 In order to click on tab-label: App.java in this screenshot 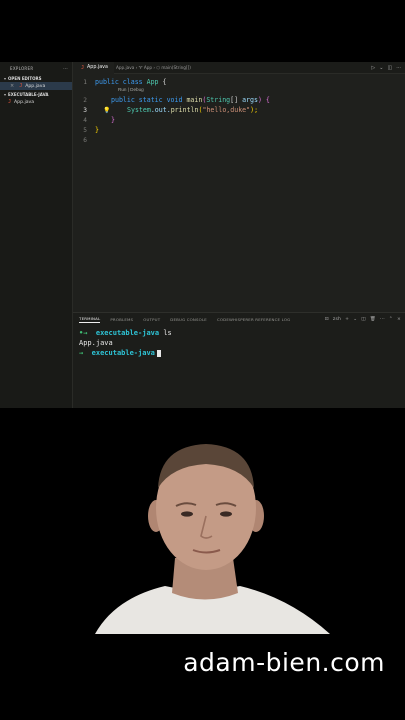, I will do `click(97, 67)`.